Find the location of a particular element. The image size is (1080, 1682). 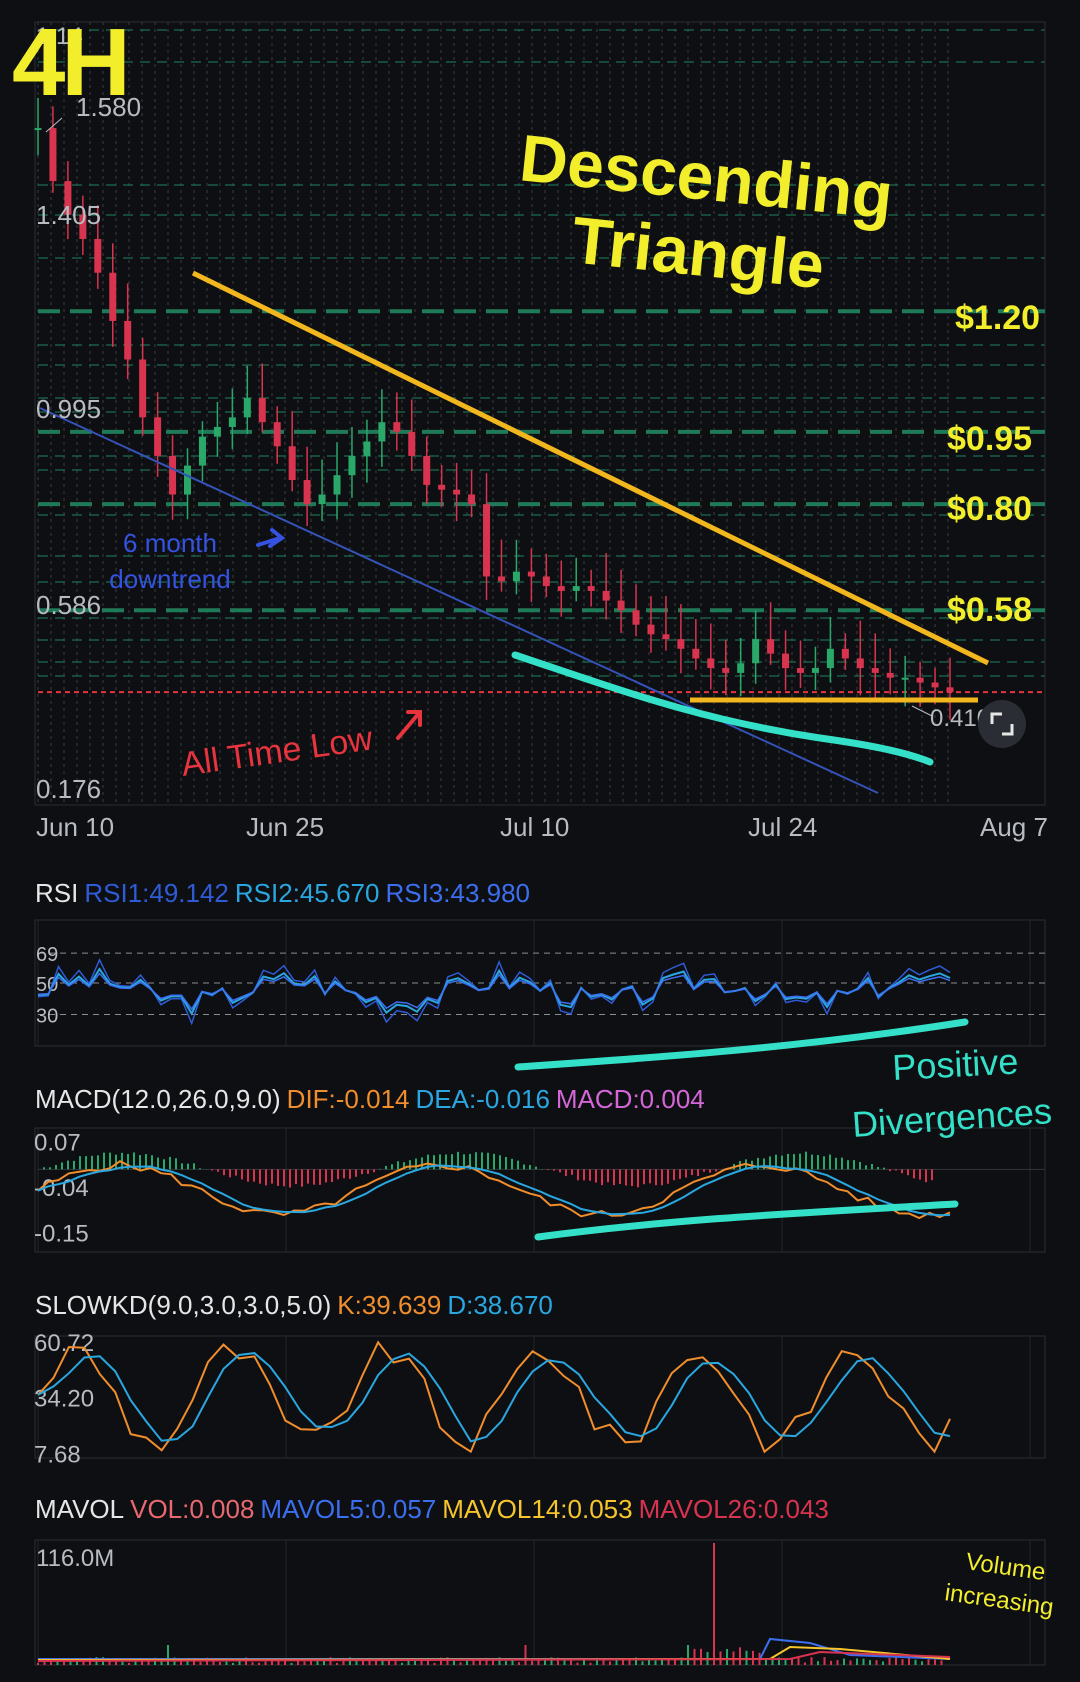

slowkd-panel: 60.7234.207.68 is located at coordinates (540, 1399).